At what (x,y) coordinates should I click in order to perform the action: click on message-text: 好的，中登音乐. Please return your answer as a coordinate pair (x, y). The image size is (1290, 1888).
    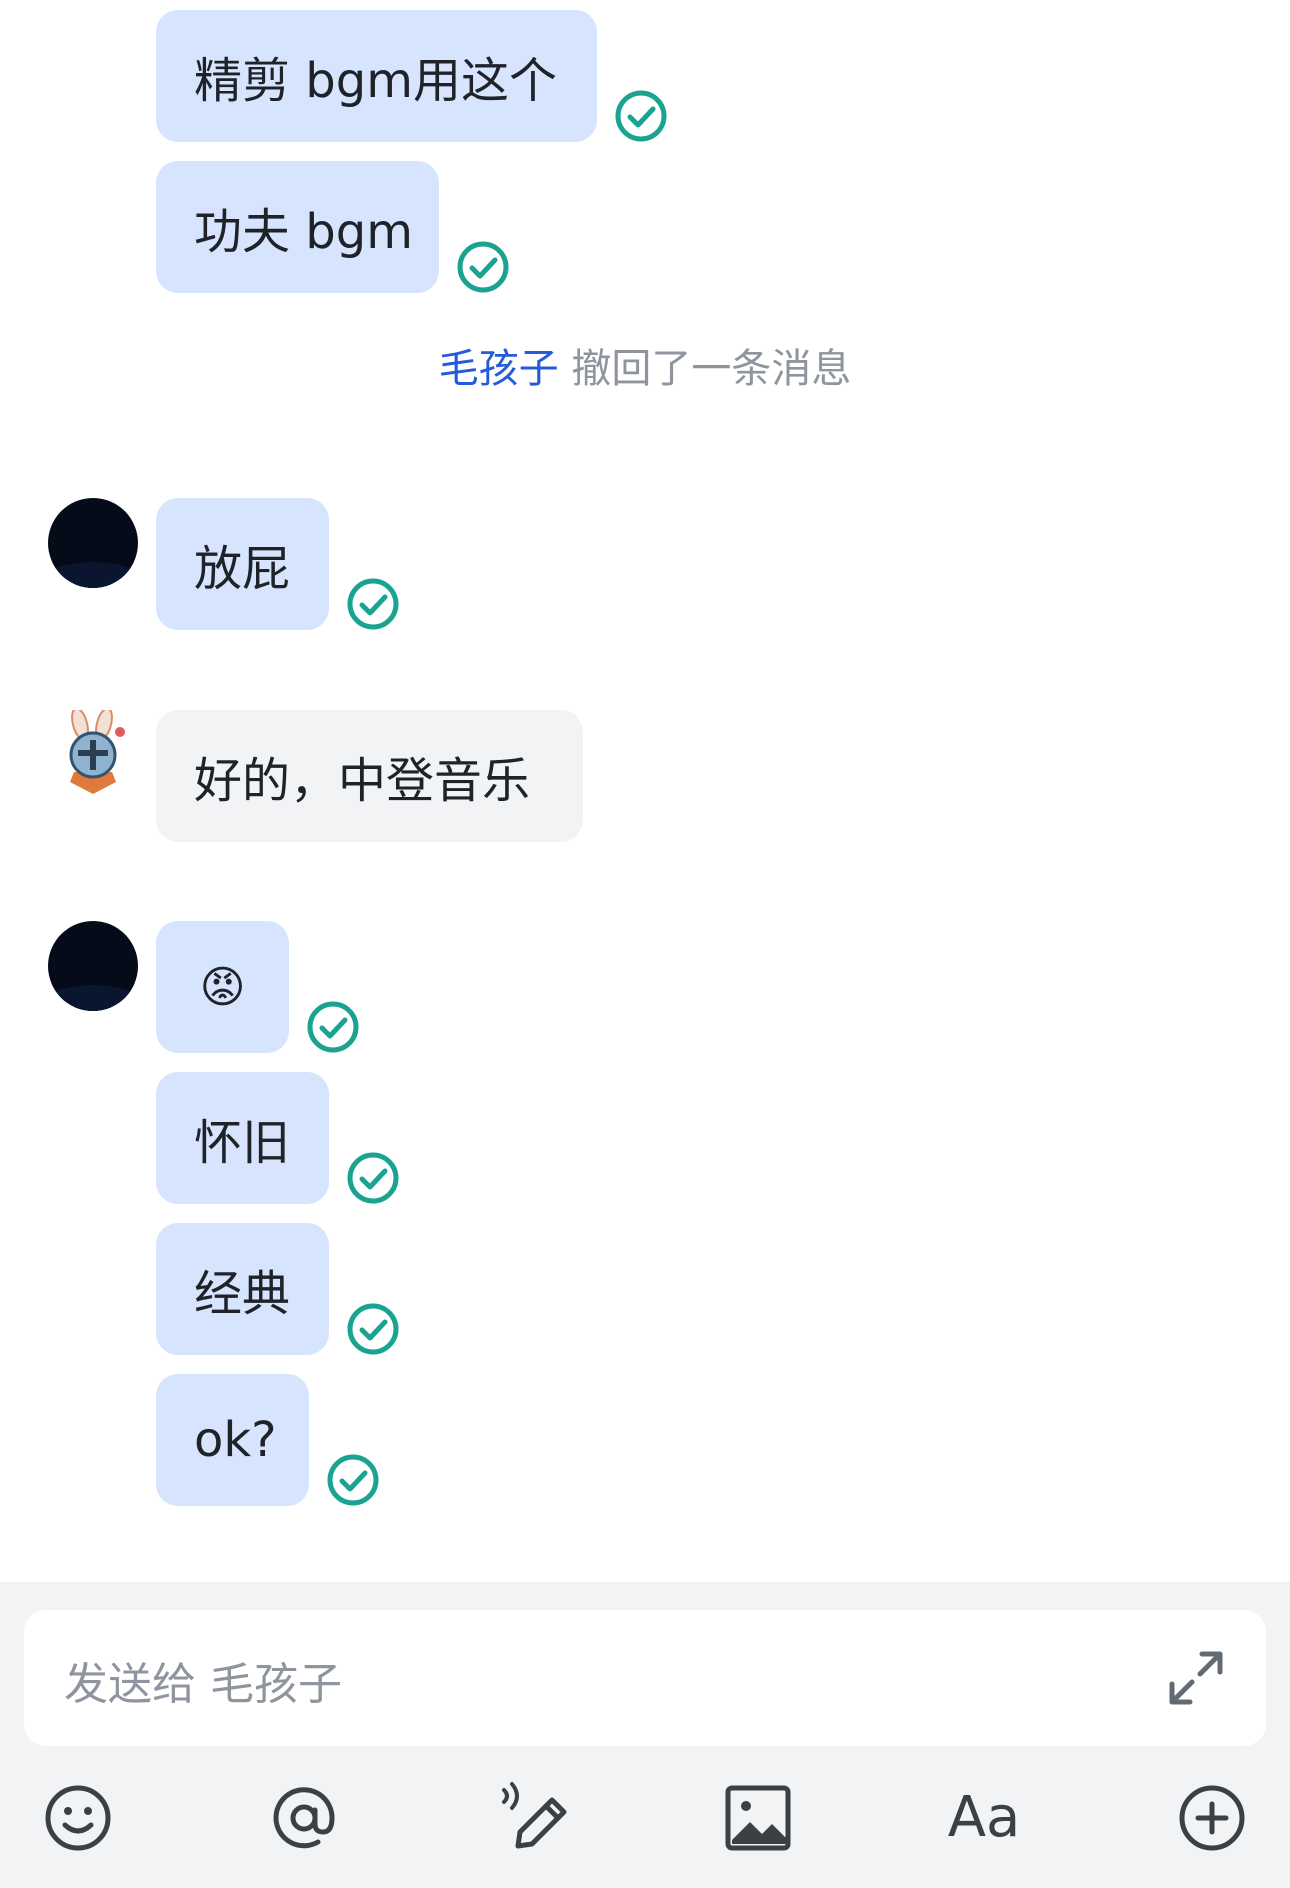
    Looking at the image, I should click on (362, 781).